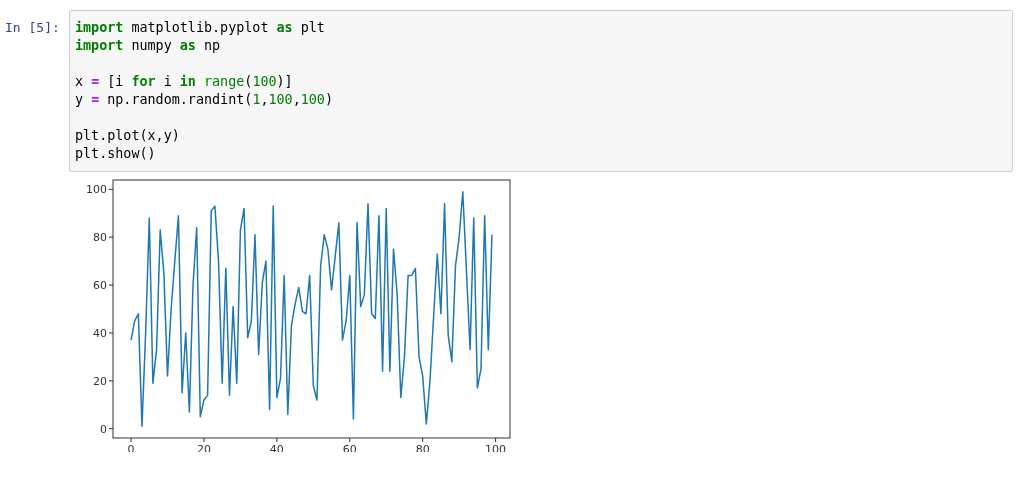 Image resolution: width=1024 pixels, height=500 pixels. I want to click on y-tick-label: 0, so click(103, 429).